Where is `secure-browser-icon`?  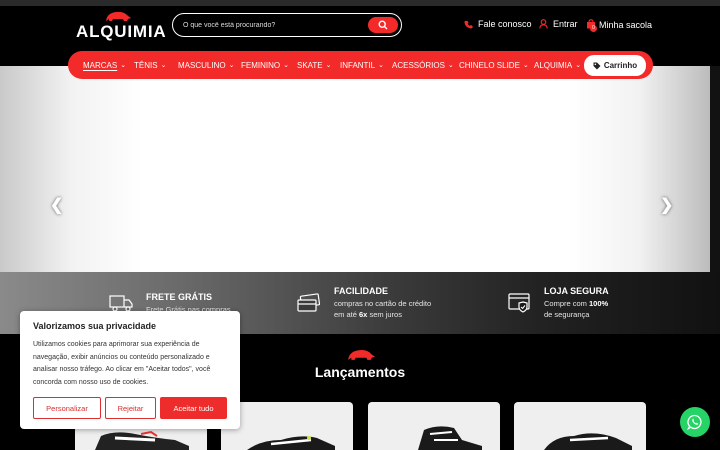 secure-browser-icon is located at coordinates (519, 303).